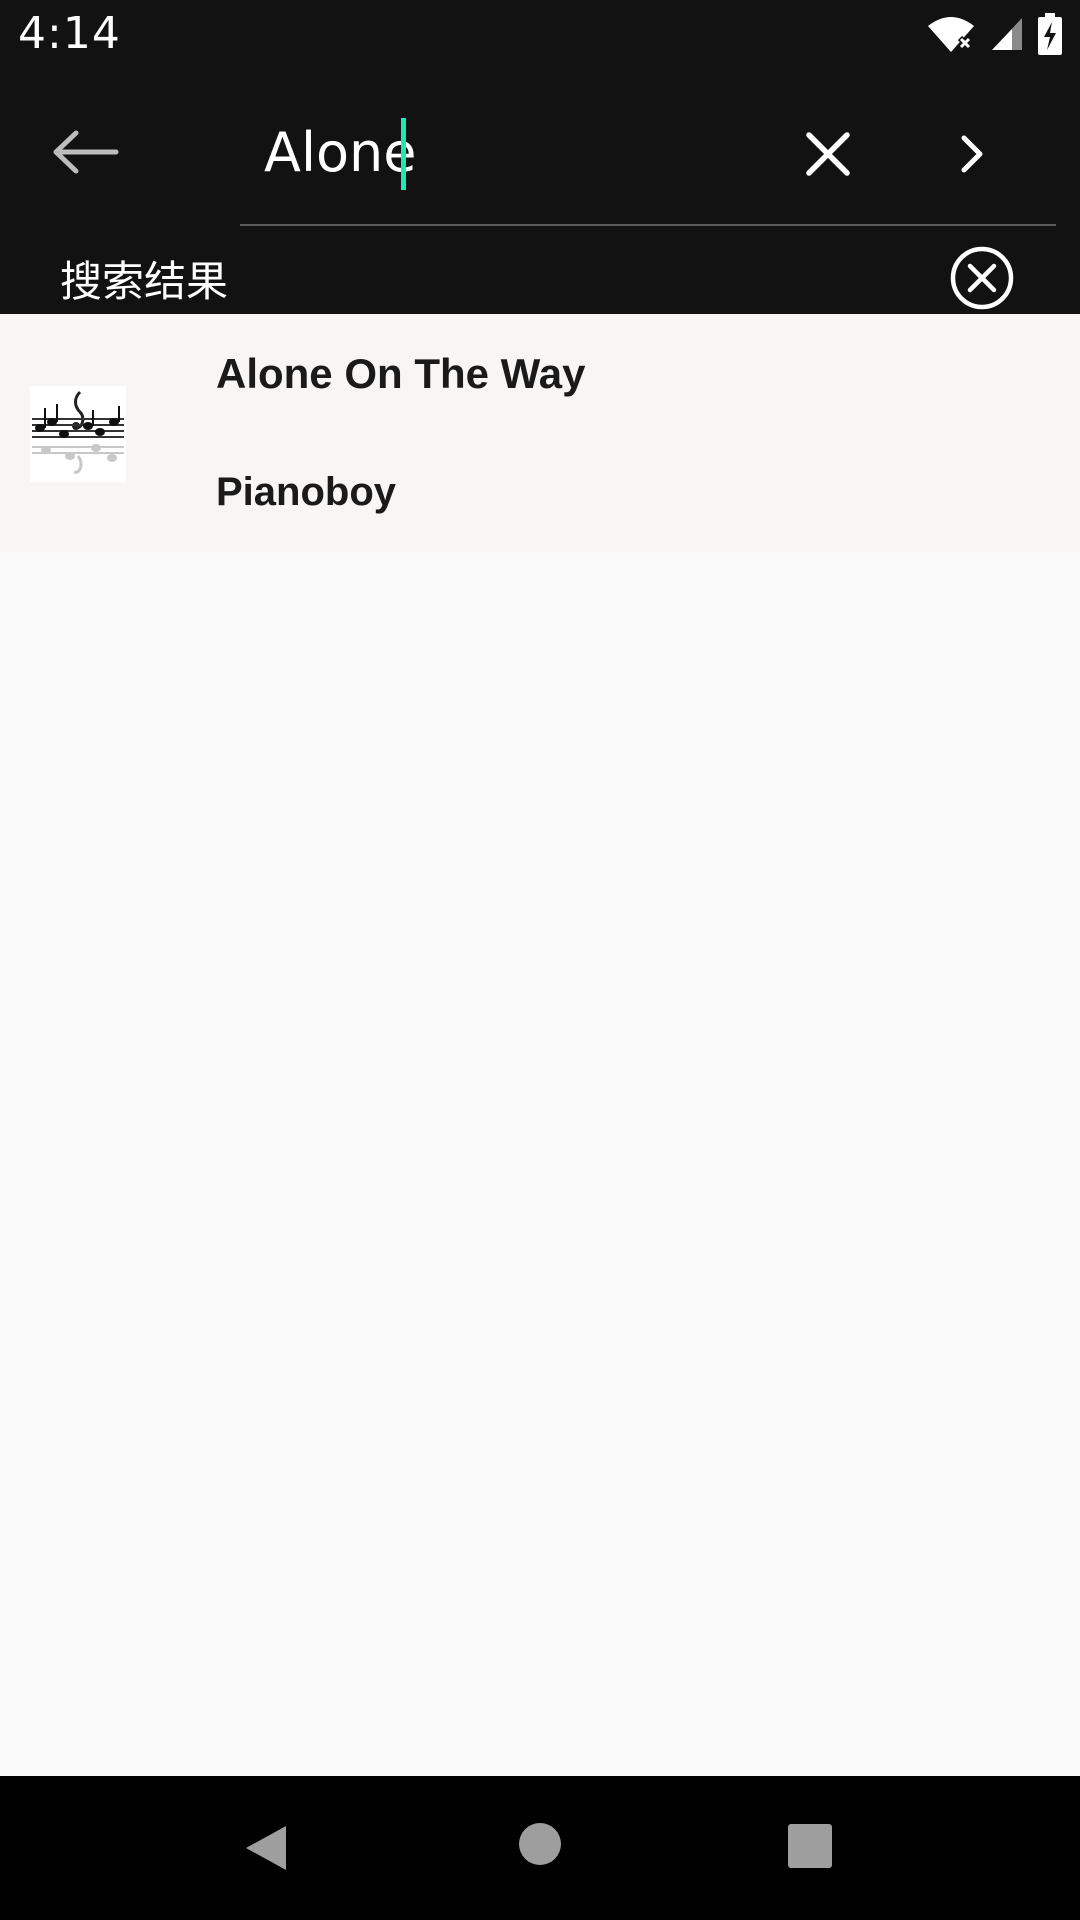  Describe the element at coordinates (1007, 36) in the screenshot. I see `signal-icon` at that location.